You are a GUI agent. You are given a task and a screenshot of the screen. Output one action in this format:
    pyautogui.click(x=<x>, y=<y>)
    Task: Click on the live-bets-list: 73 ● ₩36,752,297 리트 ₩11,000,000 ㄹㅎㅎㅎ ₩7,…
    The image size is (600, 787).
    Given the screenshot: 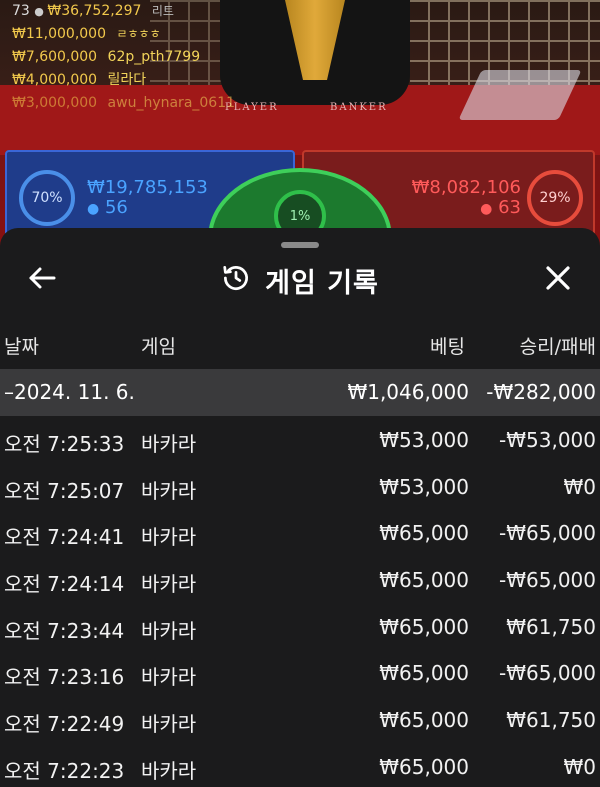 What is the action you would take?
    pyautogui.click(x=123, y=57)
    